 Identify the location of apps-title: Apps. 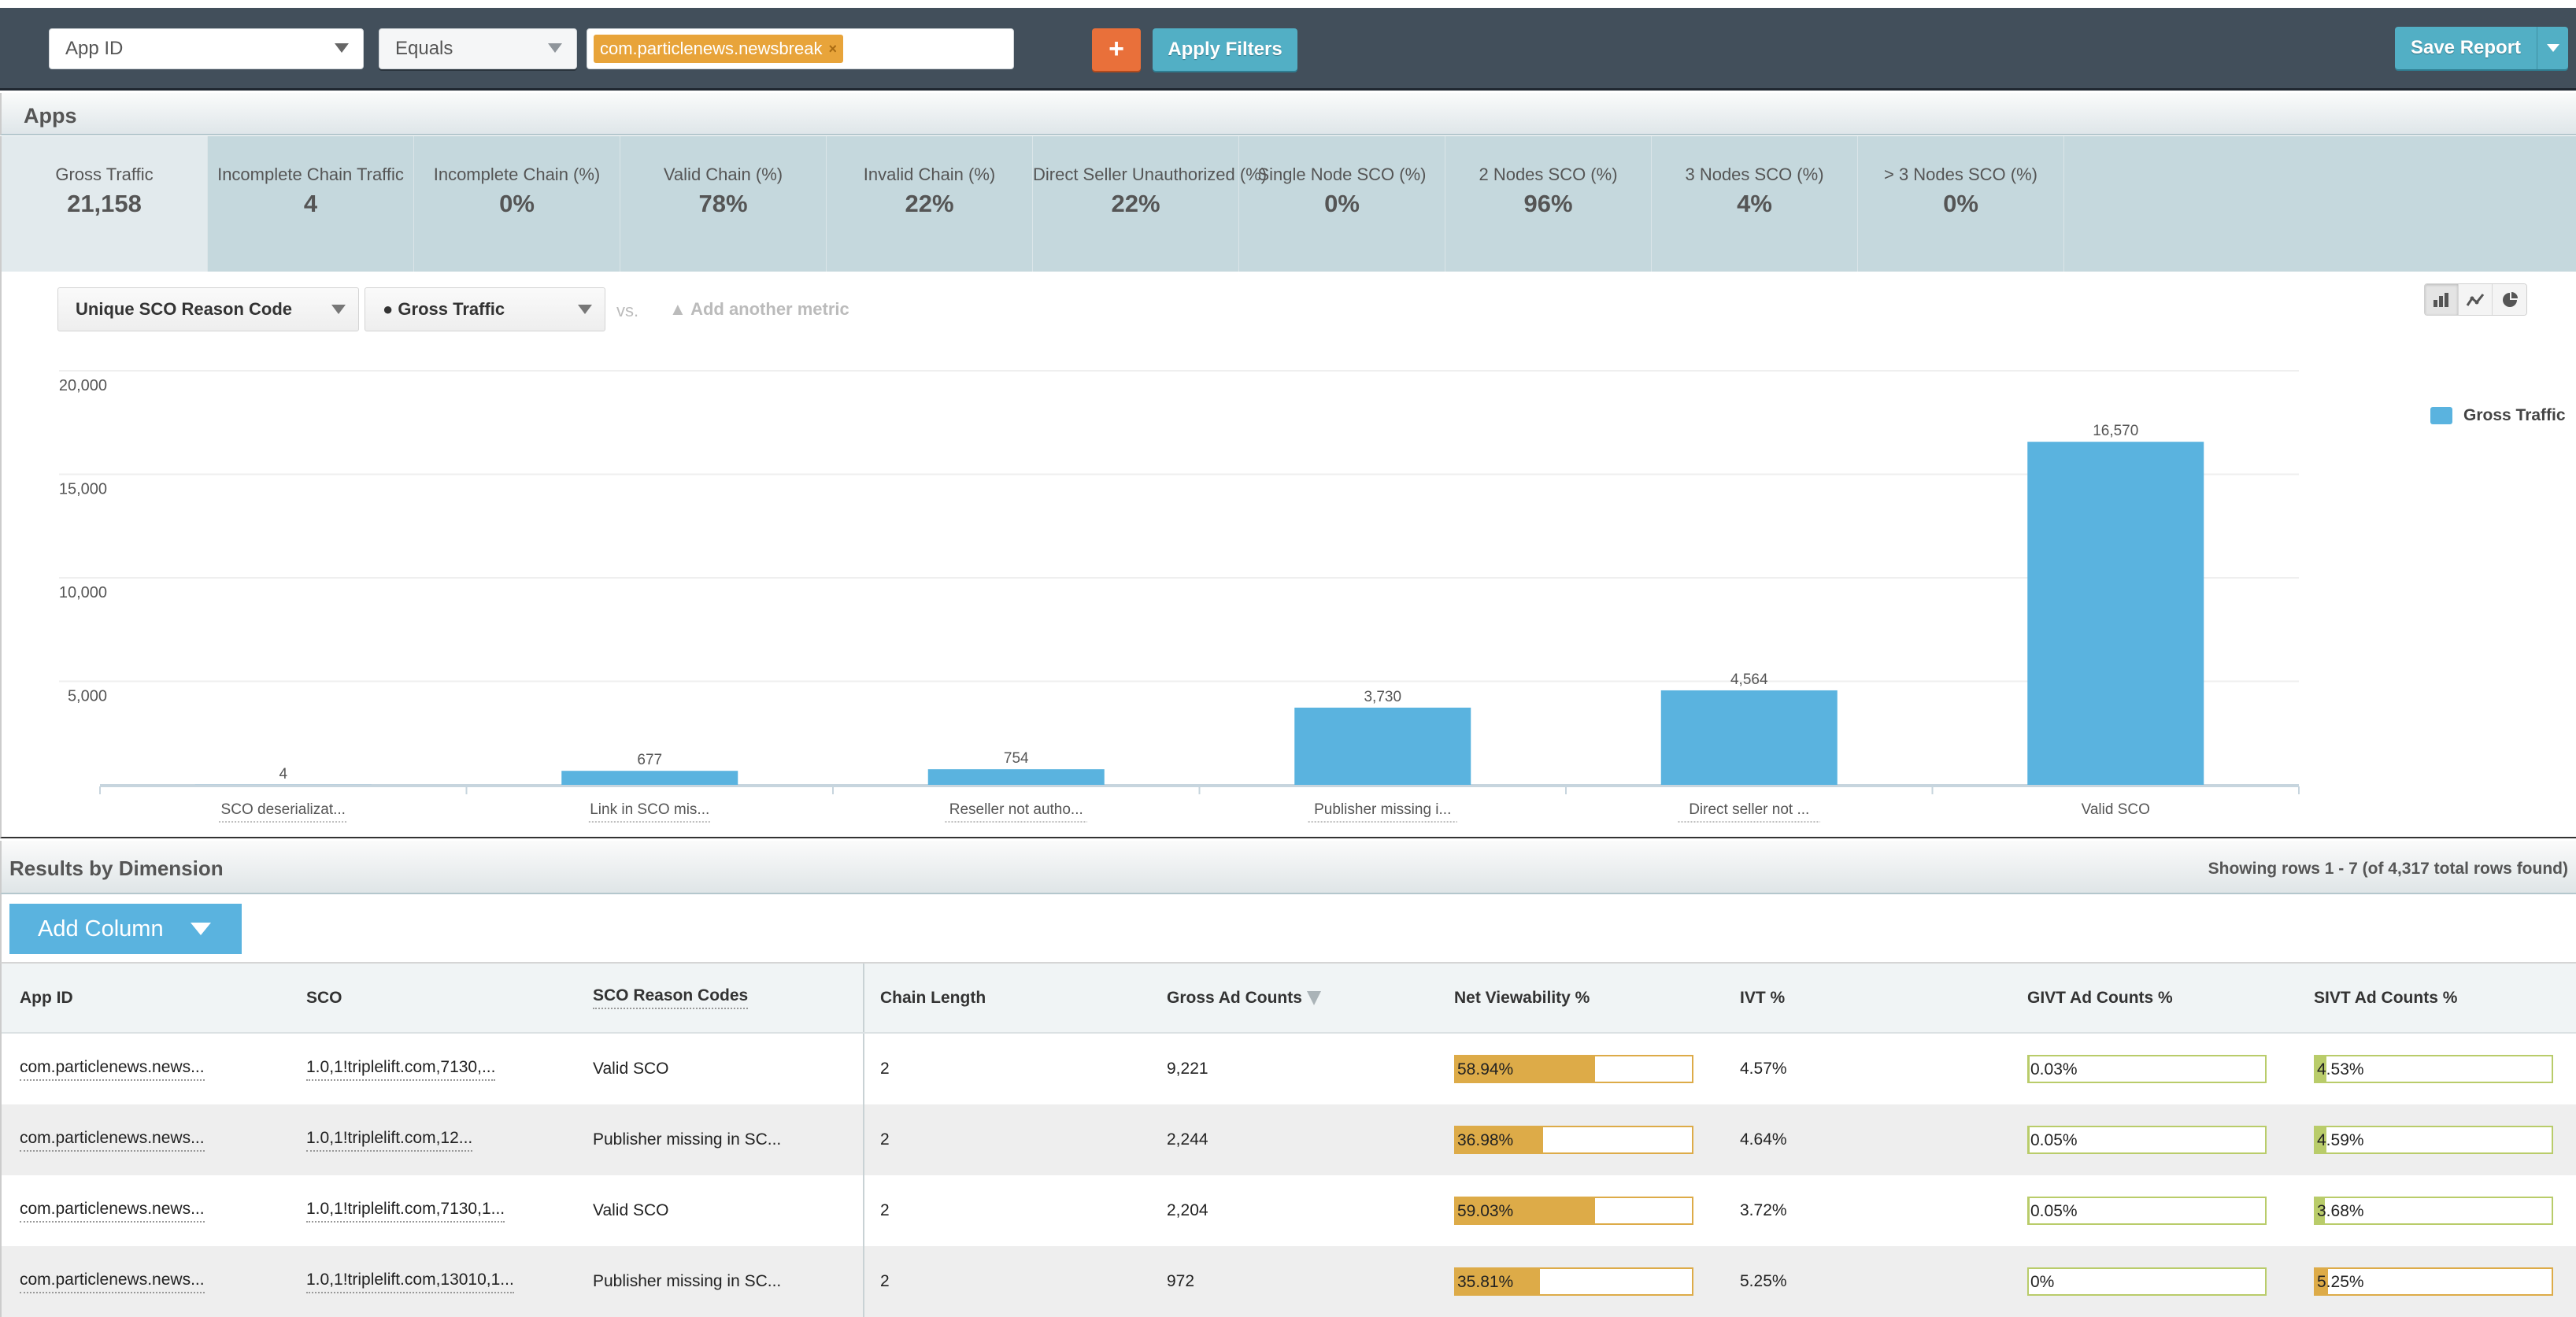
(50, 116).